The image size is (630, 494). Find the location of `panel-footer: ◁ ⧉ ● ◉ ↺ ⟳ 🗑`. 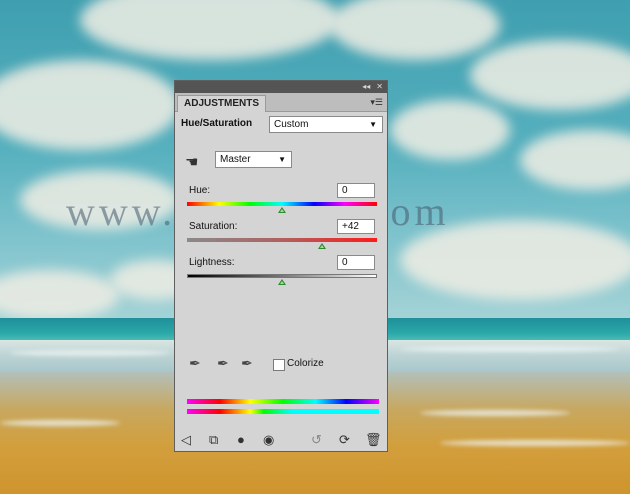

panel-footer: ◁ ⧉ ● ◉ ↺ ⟳ 🗑 is located at coordinates (281, 440).